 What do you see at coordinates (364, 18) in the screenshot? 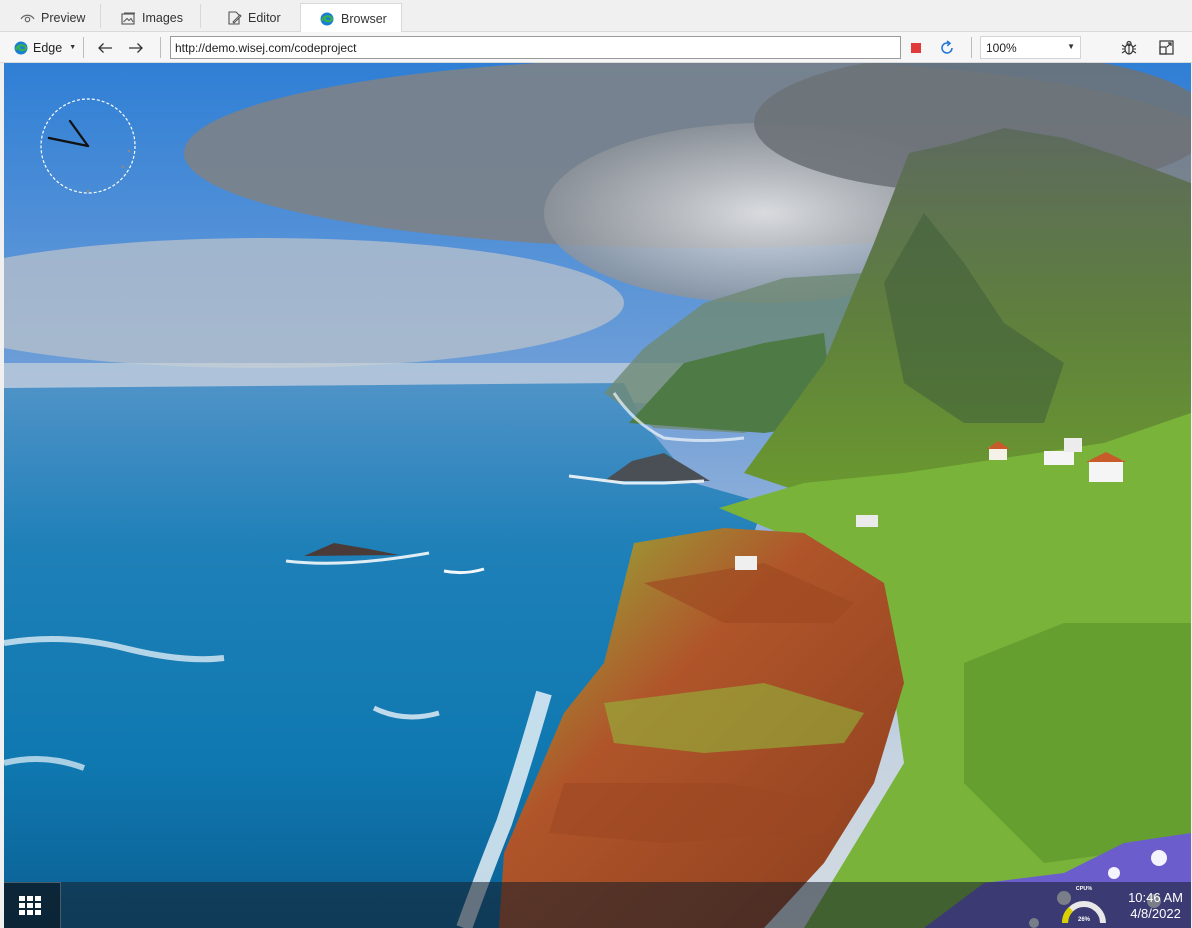
I see `tab-label: Browser` at bounding box center [364, 18].